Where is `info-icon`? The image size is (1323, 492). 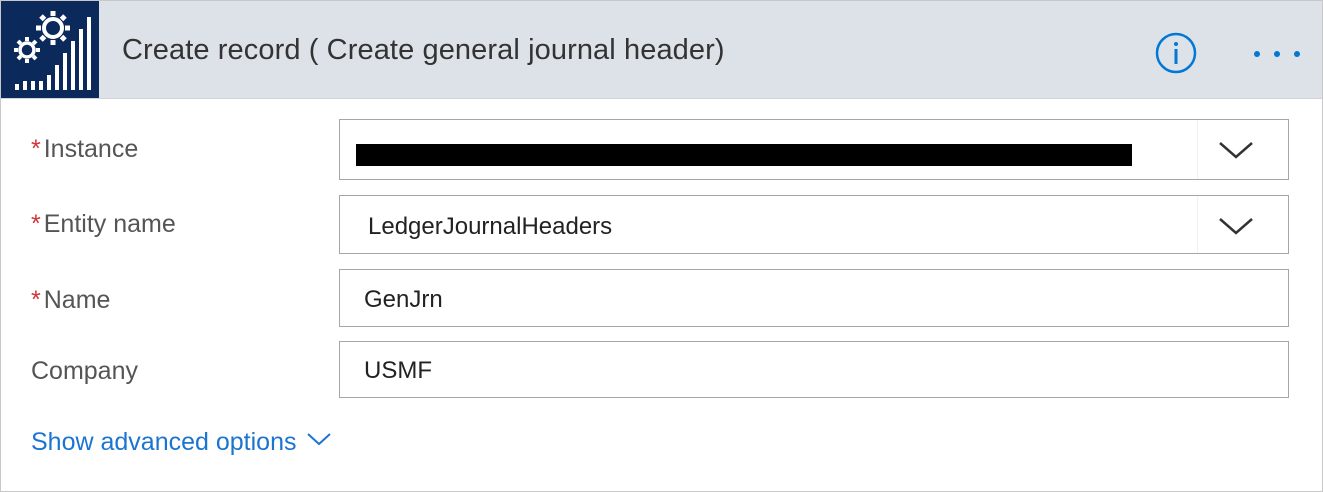 info-icon is located at coordinates (1176, 53).